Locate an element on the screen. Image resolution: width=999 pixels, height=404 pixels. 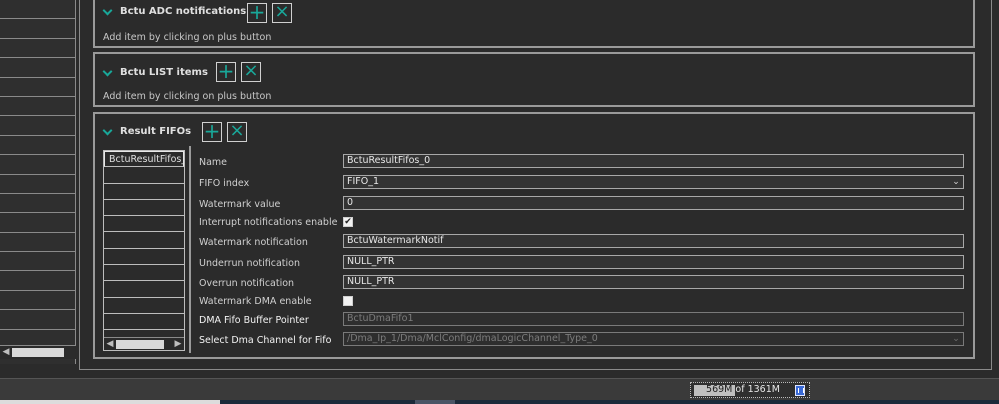
add-list-item-button is located at coordinates (226, 72).